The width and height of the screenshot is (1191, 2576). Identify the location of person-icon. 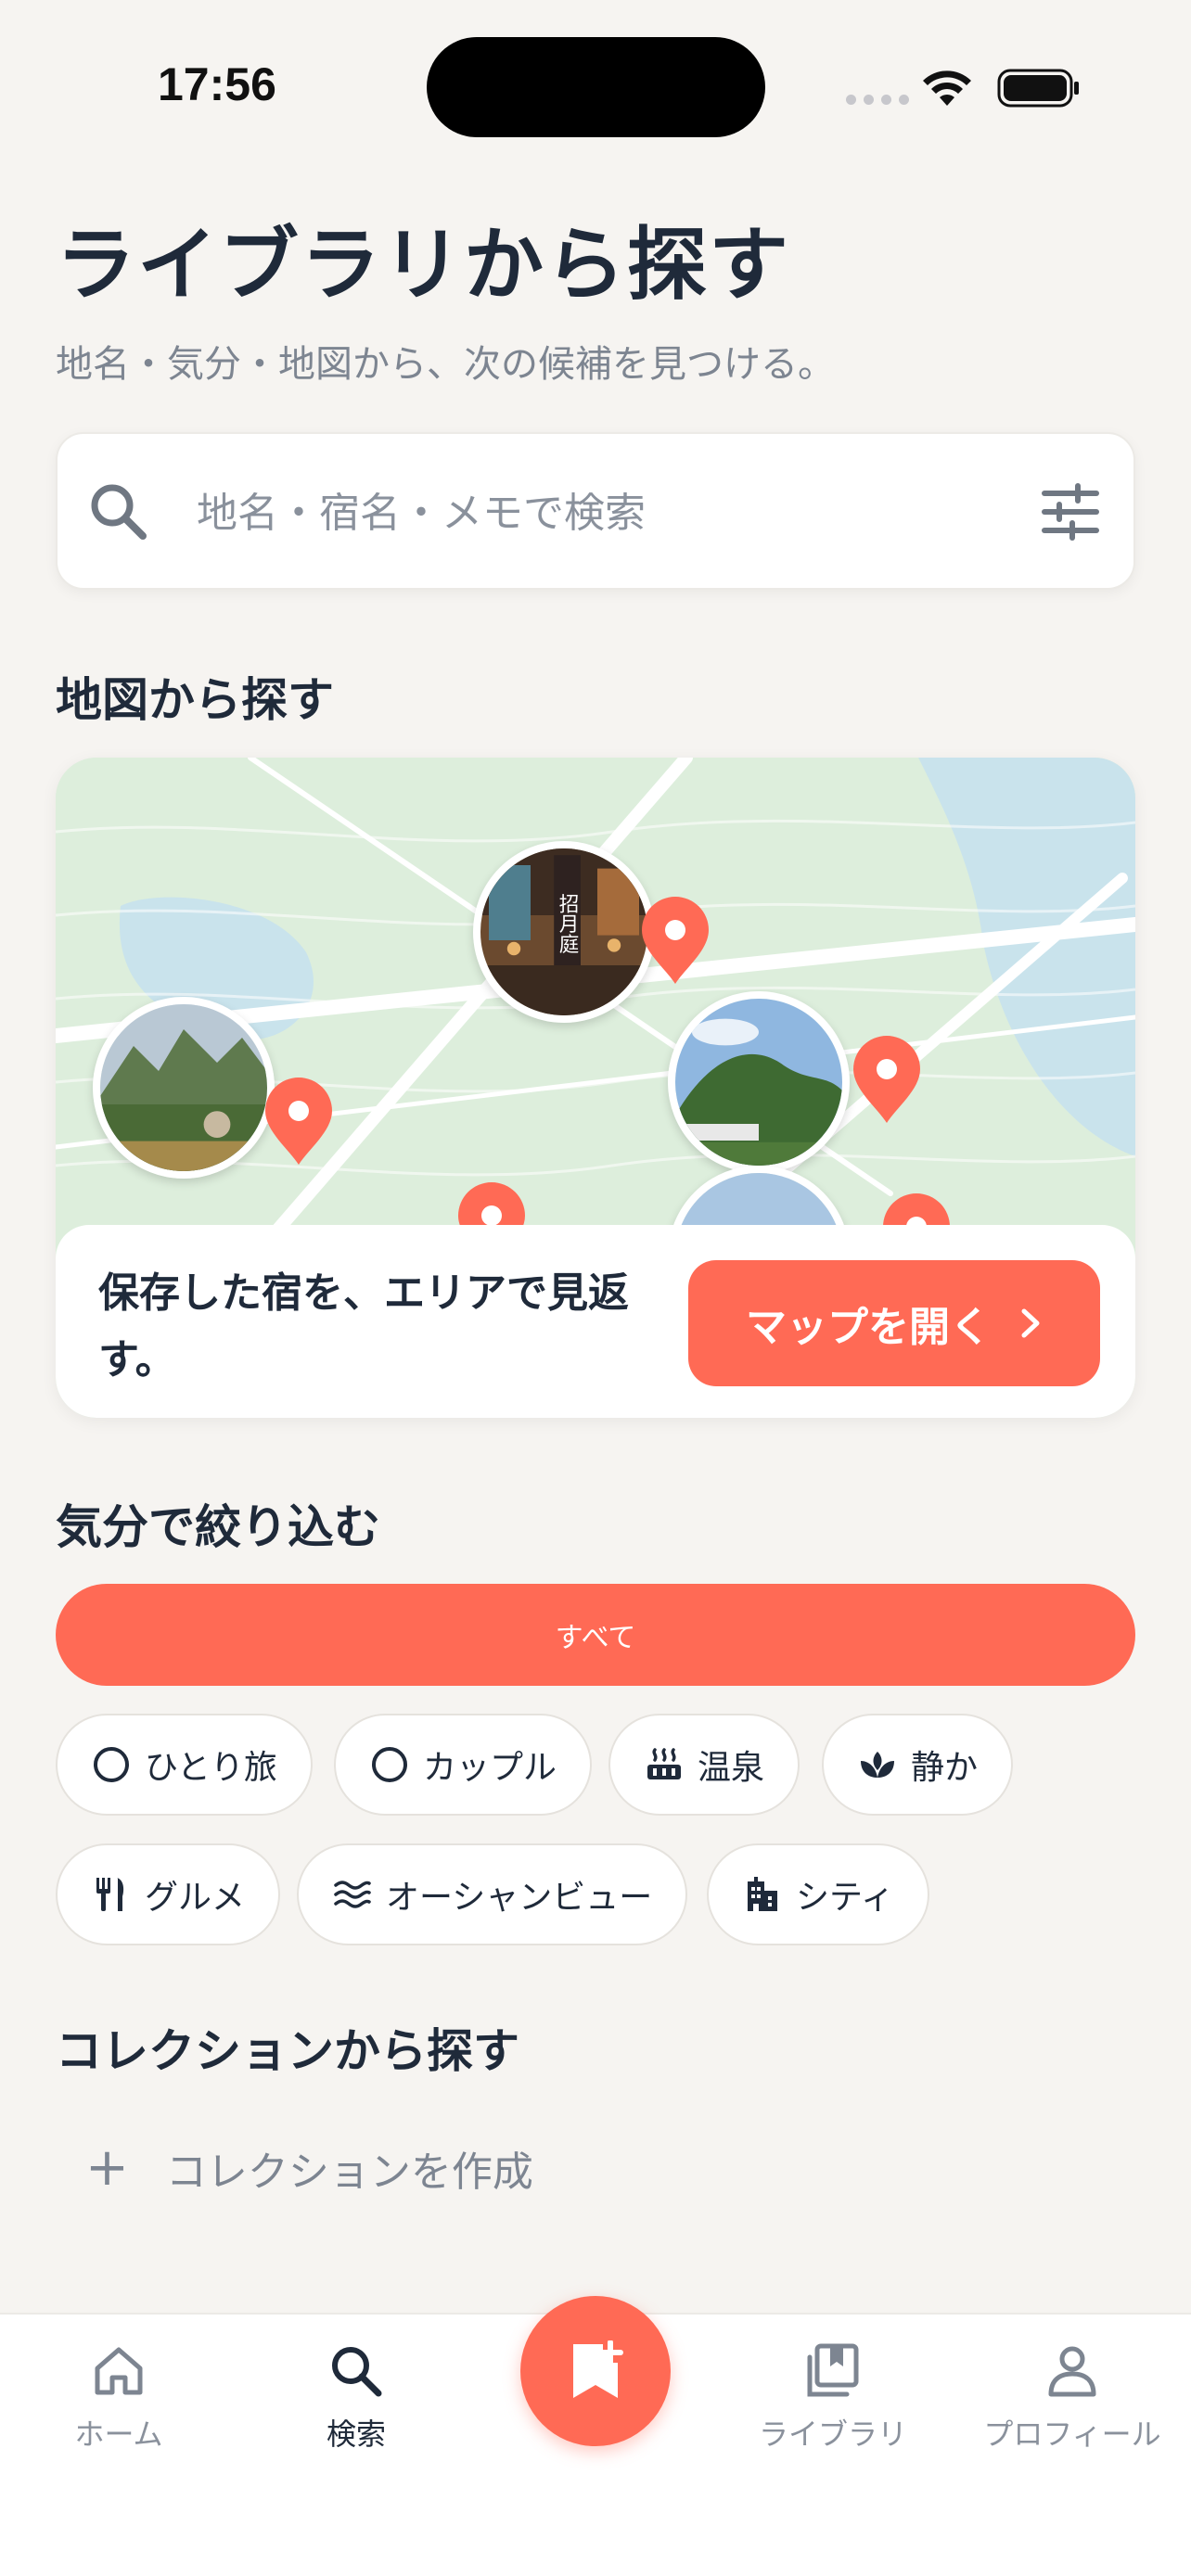
(1072, 2371).